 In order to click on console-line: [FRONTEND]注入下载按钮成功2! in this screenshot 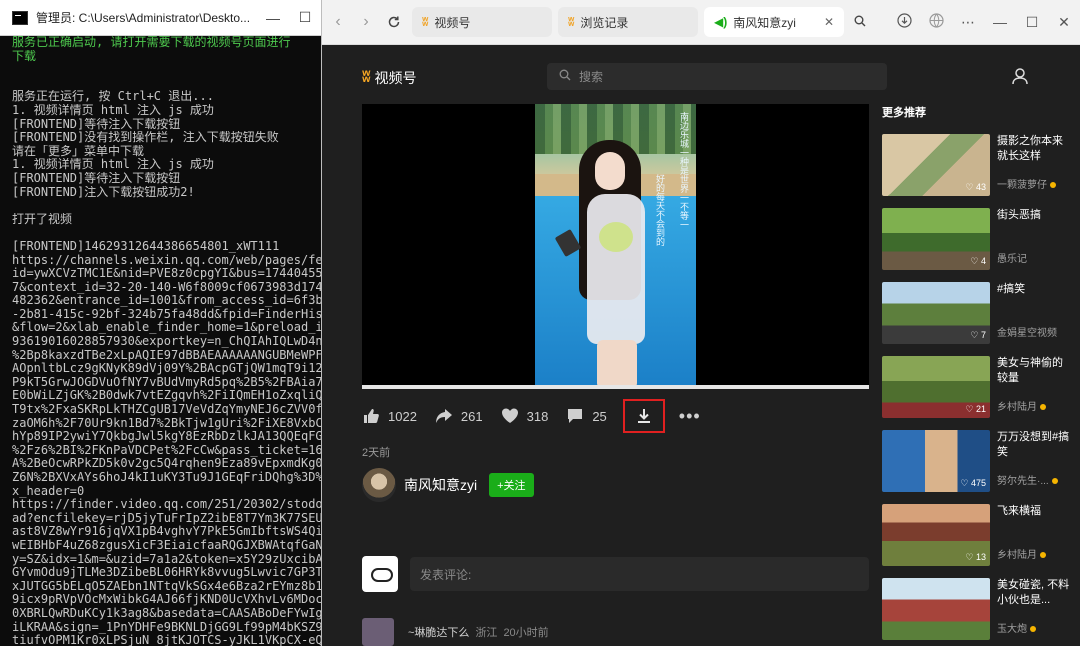, I will do `click(103, 192)`.